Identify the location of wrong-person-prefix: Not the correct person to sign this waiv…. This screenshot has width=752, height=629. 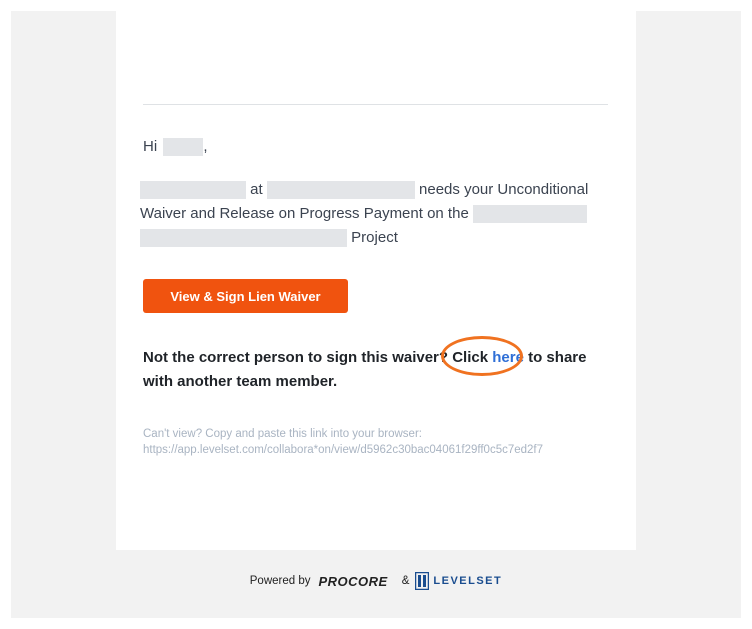
(316, 357).